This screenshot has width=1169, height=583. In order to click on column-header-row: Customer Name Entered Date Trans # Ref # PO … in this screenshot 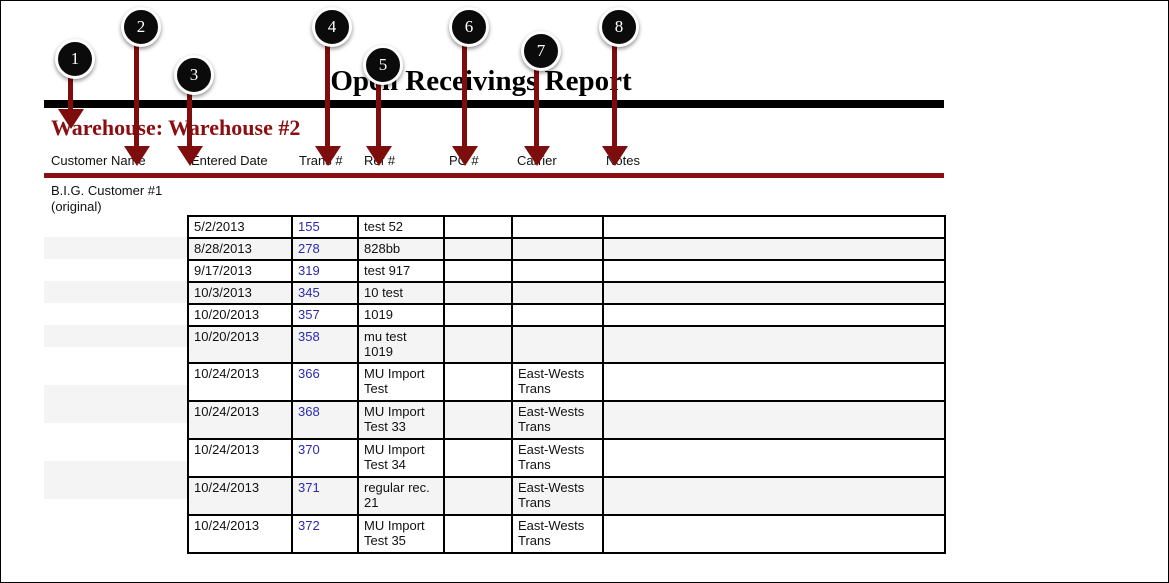, I will do `click(481, 162)`.